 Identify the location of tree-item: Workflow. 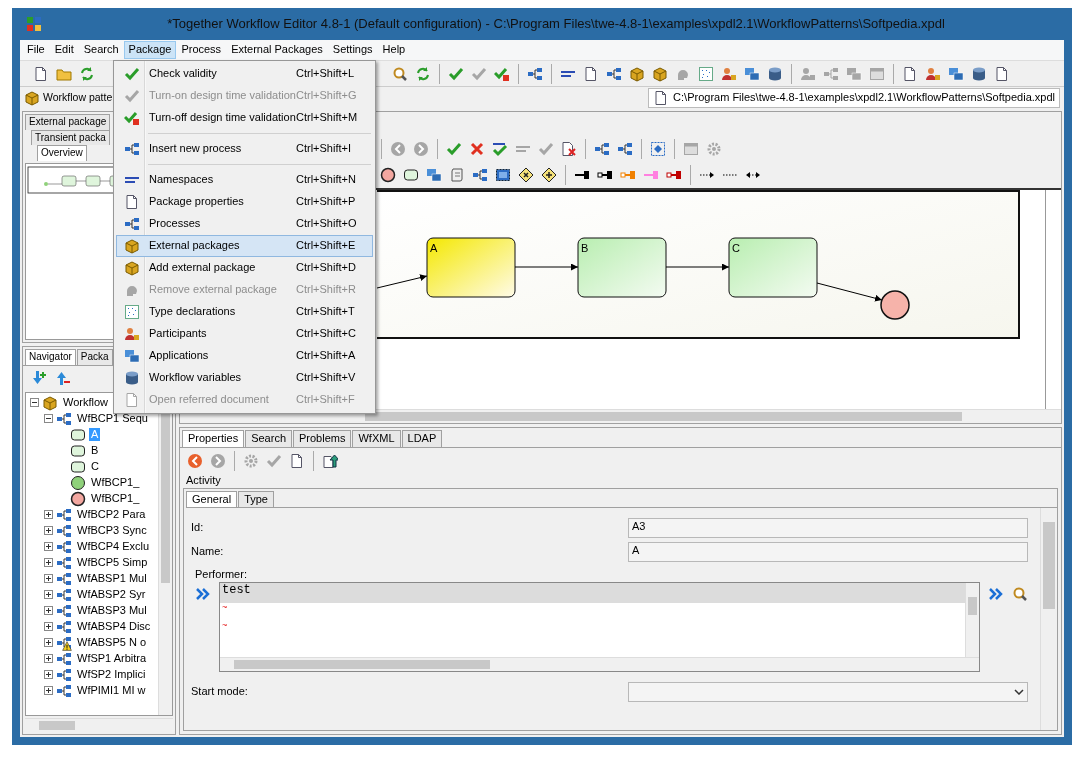
(86, 402).